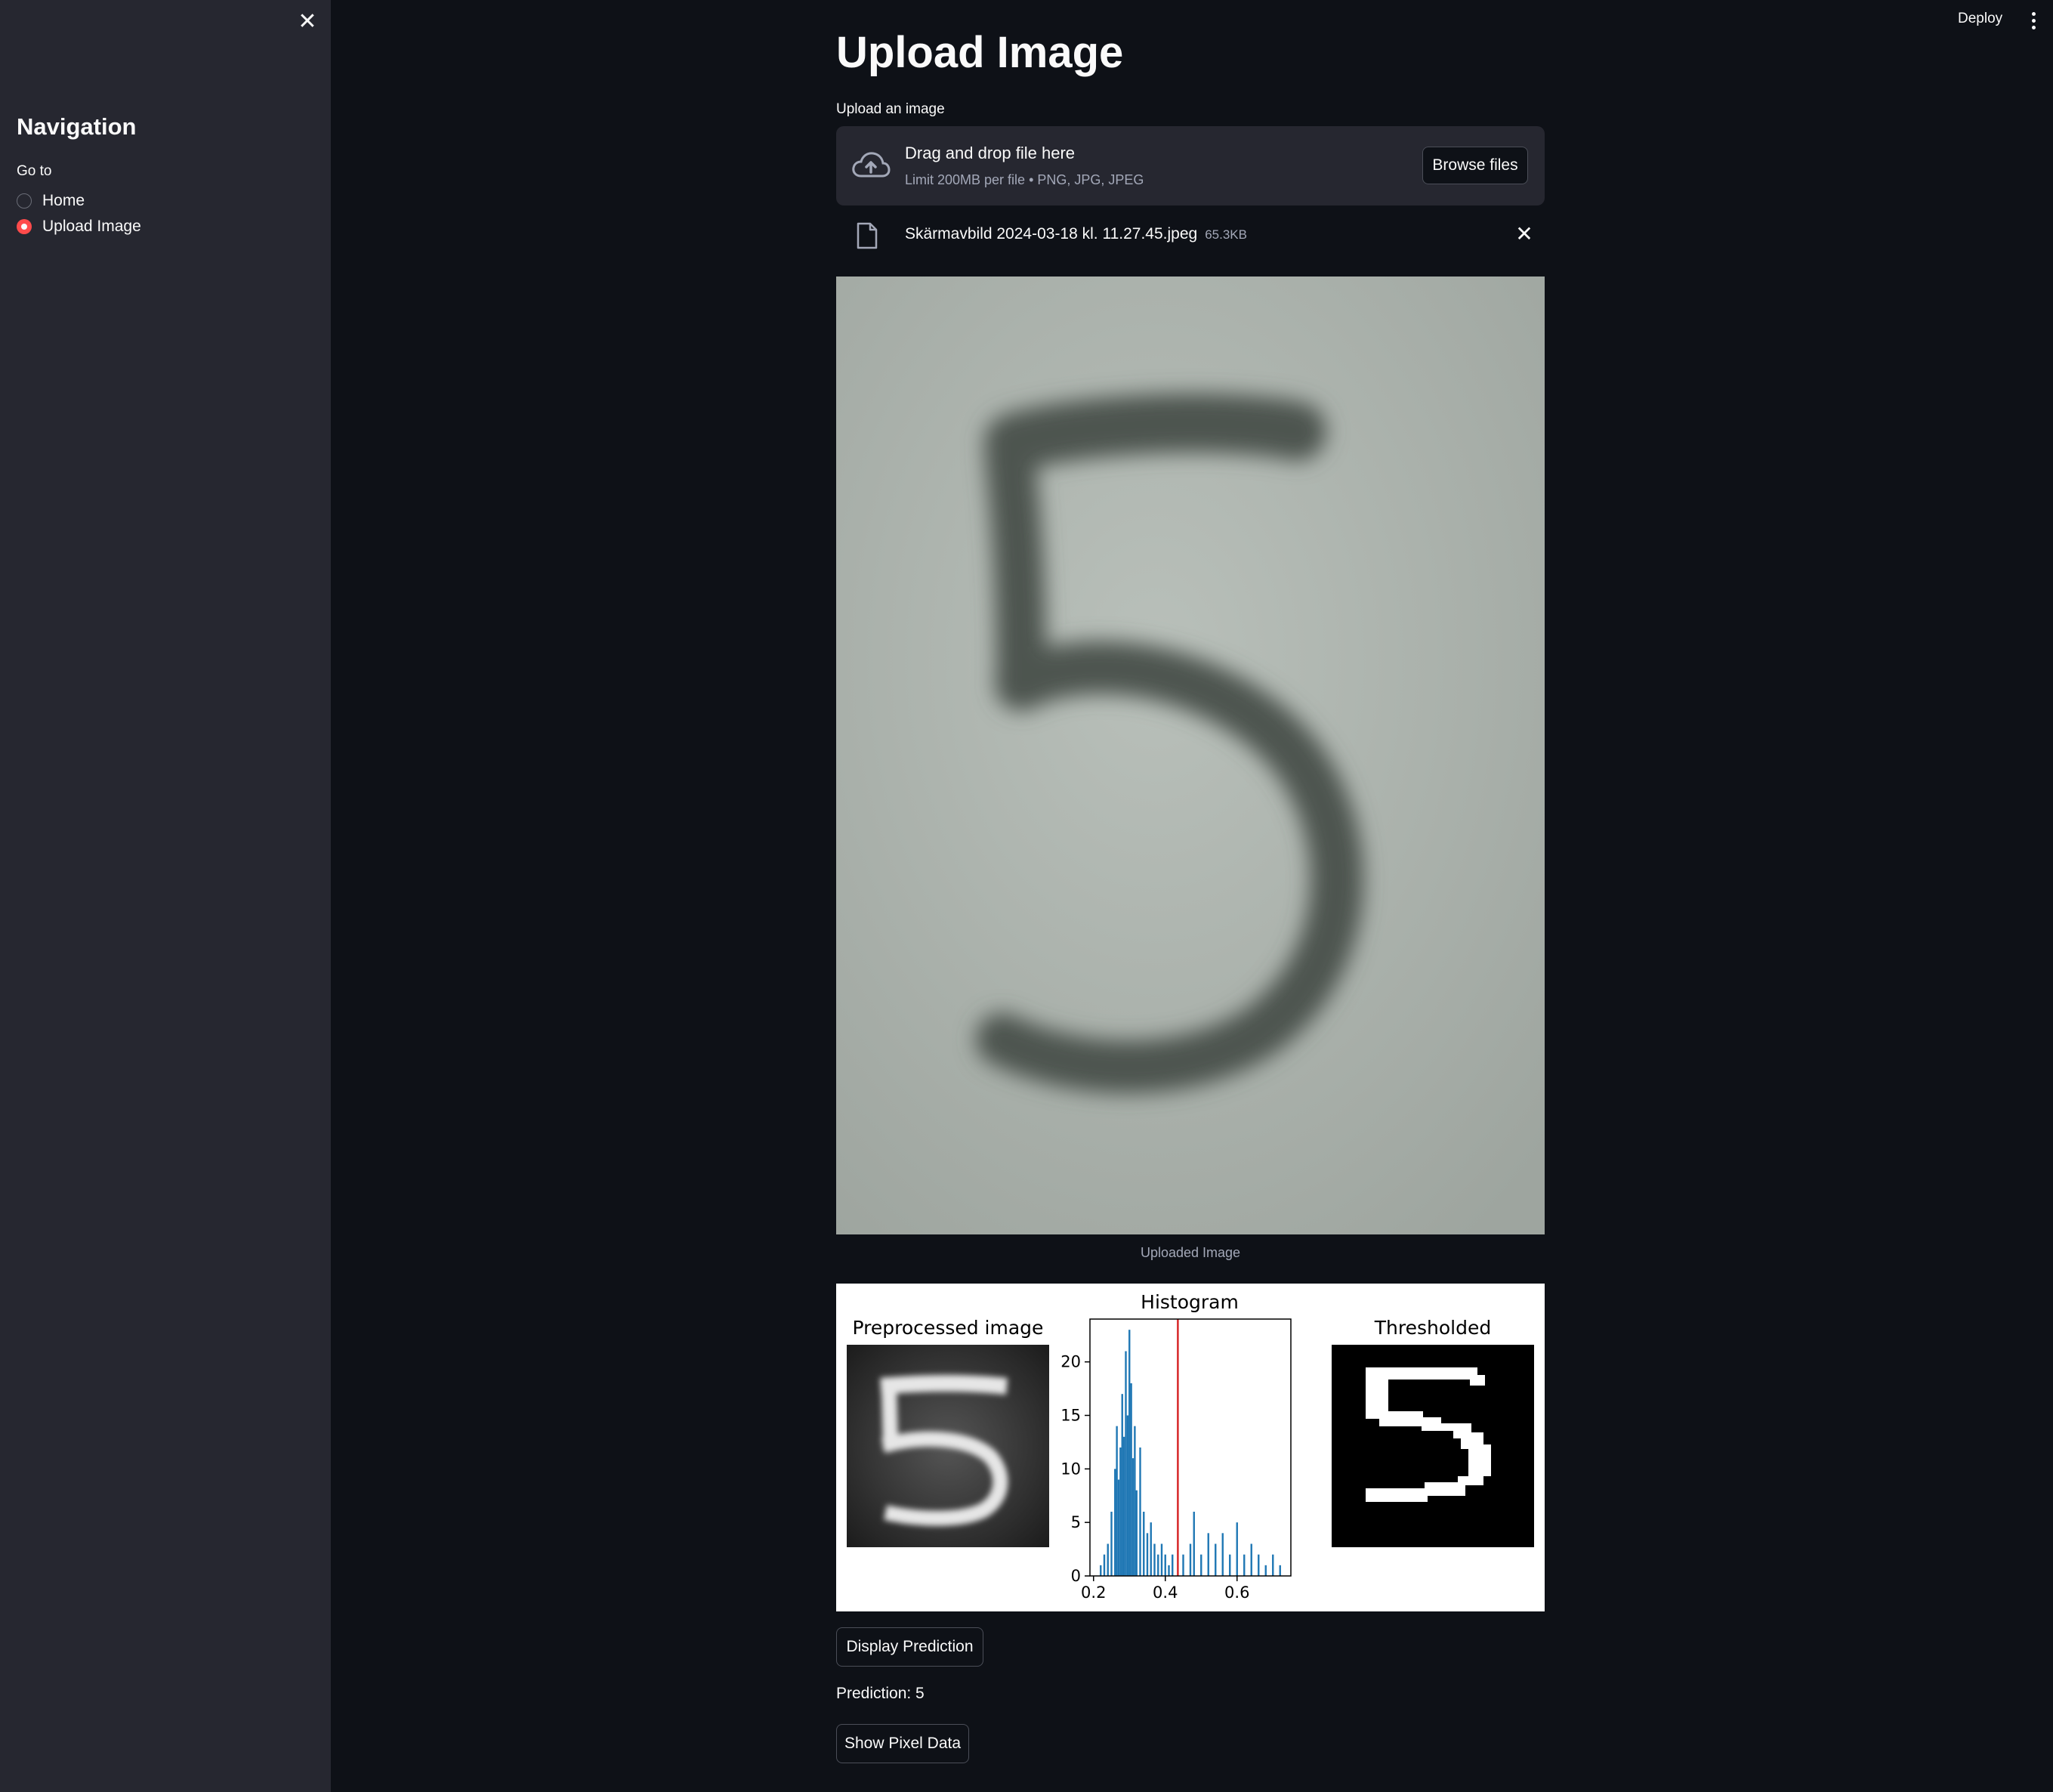 This screenshot has height=1792, width=2053. I want to click on file-size: 65.3KB, so click(1226, 234).